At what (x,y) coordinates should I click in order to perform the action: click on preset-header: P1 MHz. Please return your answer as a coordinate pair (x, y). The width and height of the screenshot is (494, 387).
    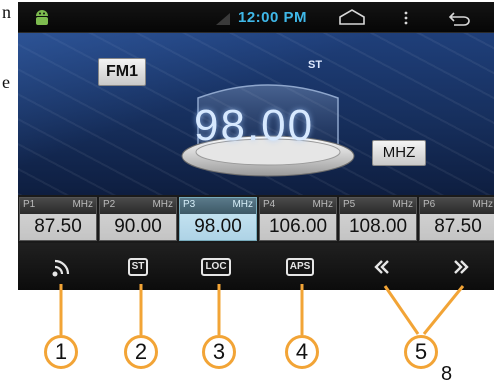
    Looking at the image, I should click on (58, 206).